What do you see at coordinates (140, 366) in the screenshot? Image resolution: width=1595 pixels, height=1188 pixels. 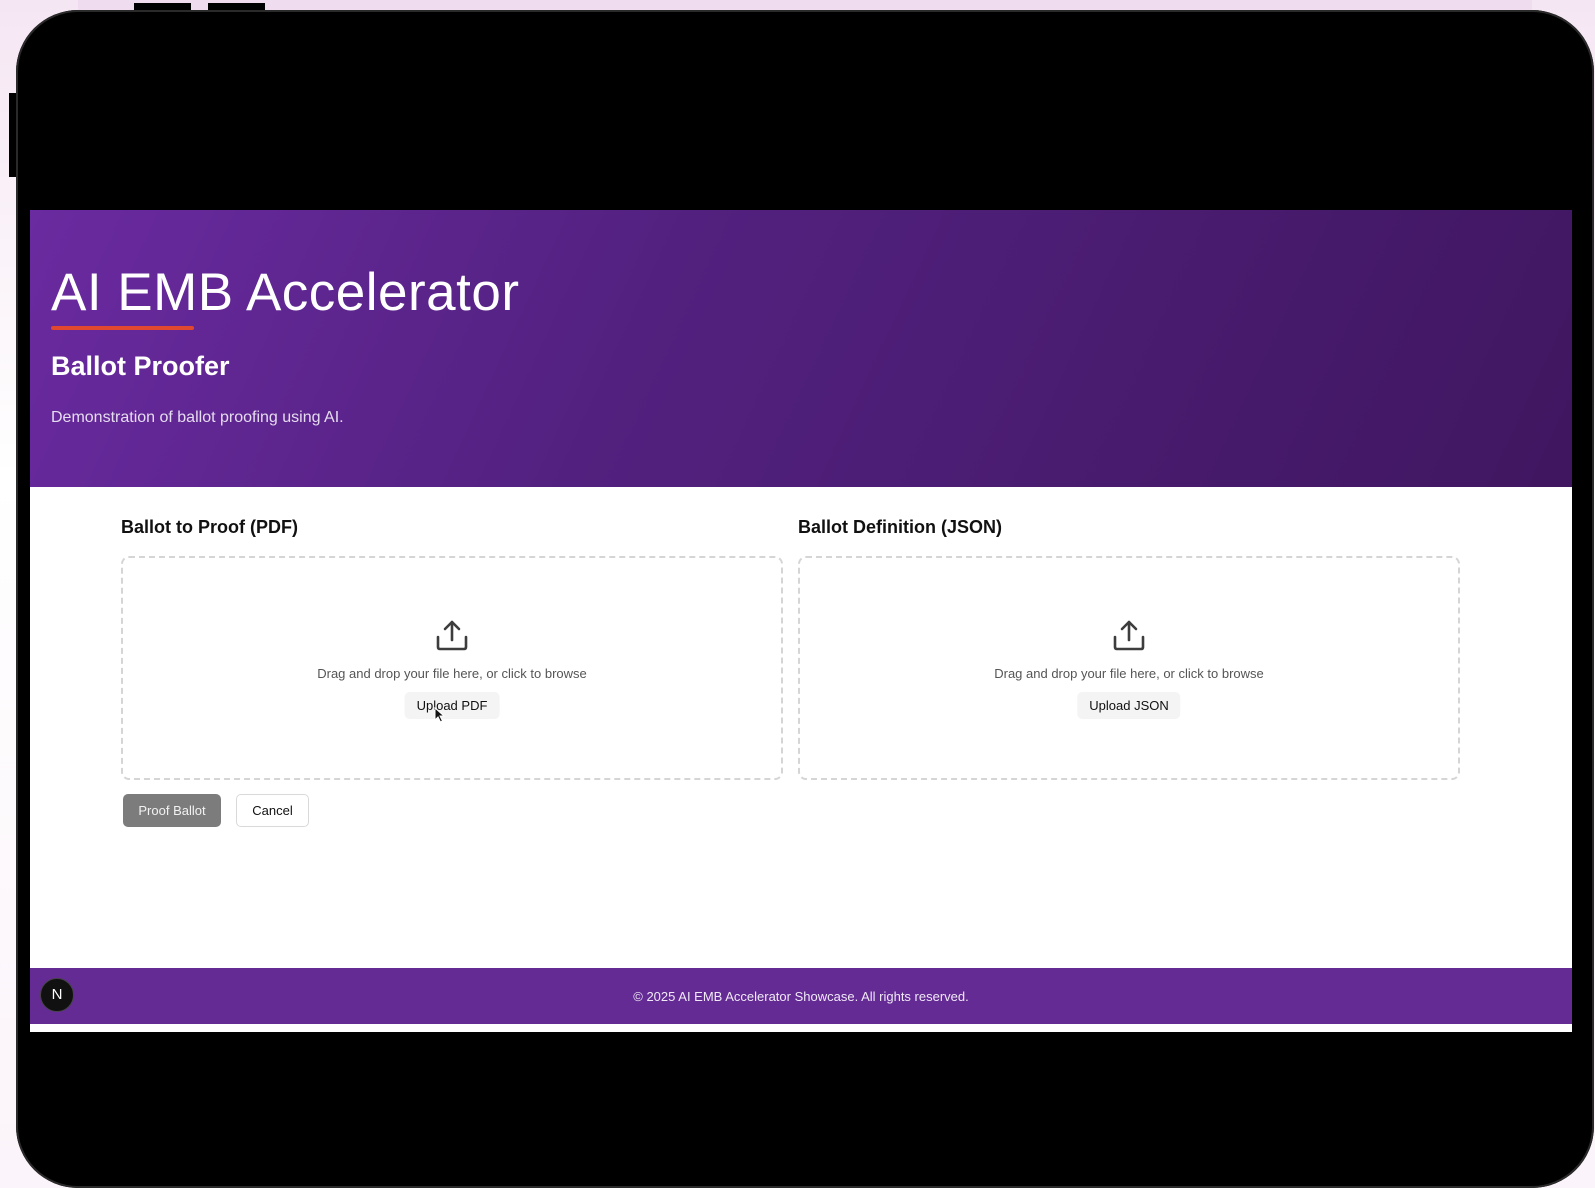 I see `page-title: Ballot Proofer` at bounding box center [140, 366].